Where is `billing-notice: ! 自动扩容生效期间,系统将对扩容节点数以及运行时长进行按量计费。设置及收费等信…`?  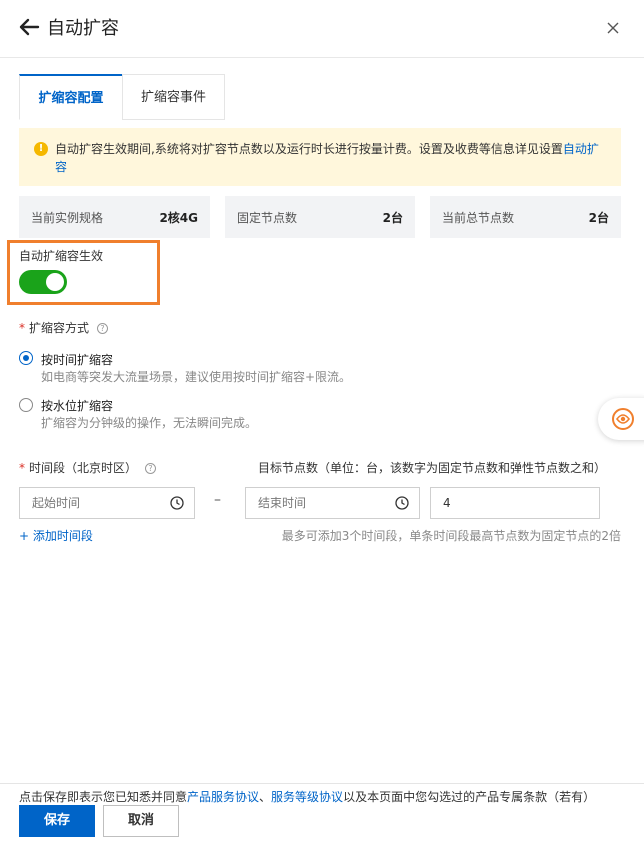
billing-notice: ! 自动扩容生效期间,系统将对扩容节点数以及运行时长进行按量计费。设置及收费等信… is located at coordinates (320, 157).